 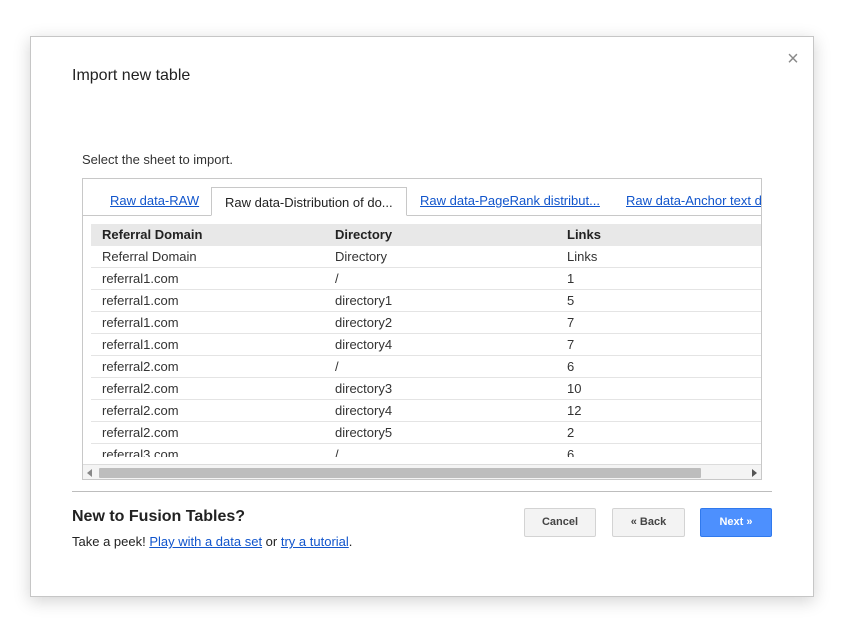 What do you see at coordinates (736, 522) in the screenshot?
I see `next-button: Next »` at bounding box center [736, 522].